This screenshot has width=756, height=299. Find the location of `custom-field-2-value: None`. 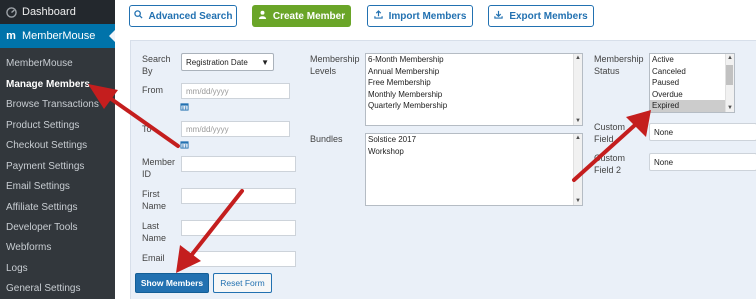

custom-field-2-value: None is located at coordinates (664, 162).